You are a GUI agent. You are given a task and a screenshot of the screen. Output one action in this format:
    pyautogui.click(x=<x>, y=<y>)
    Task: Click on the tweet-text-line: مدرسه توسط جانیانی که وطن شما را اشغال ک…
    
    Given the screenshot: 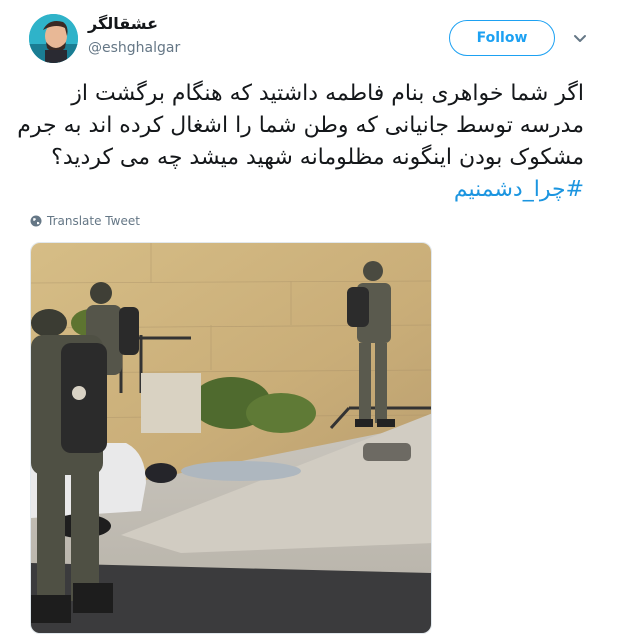 What is the action you would take?
    pyautogui.click(x=300, y=125)
    